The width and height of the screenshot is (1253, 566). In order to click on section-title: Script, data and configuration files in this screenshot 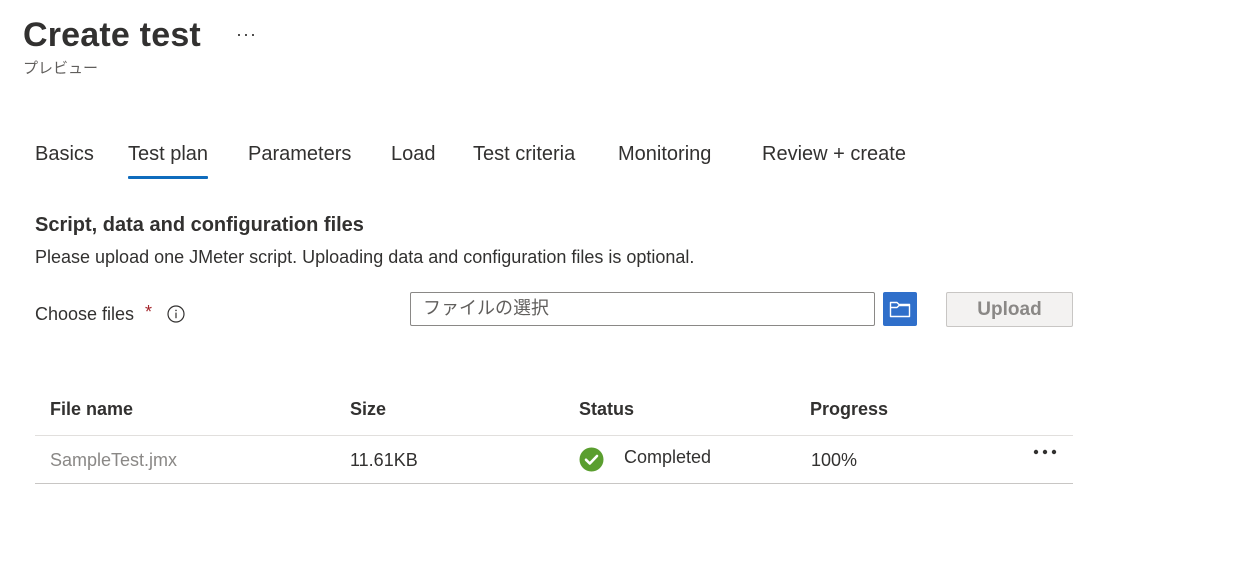, I will do `click(199, 225)`.